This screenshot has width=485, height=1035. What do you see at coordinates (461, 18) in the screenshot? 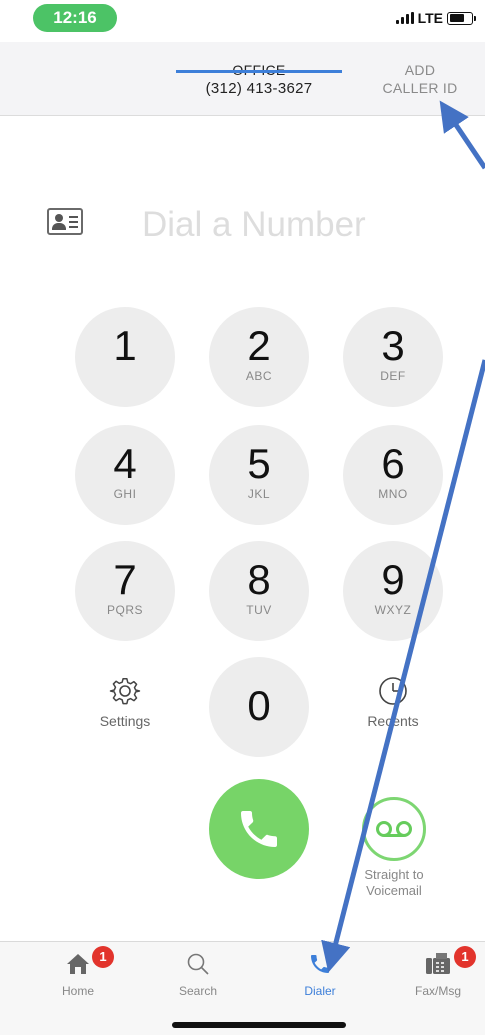
I see `battery-icon` at bounding box center [461, 18].